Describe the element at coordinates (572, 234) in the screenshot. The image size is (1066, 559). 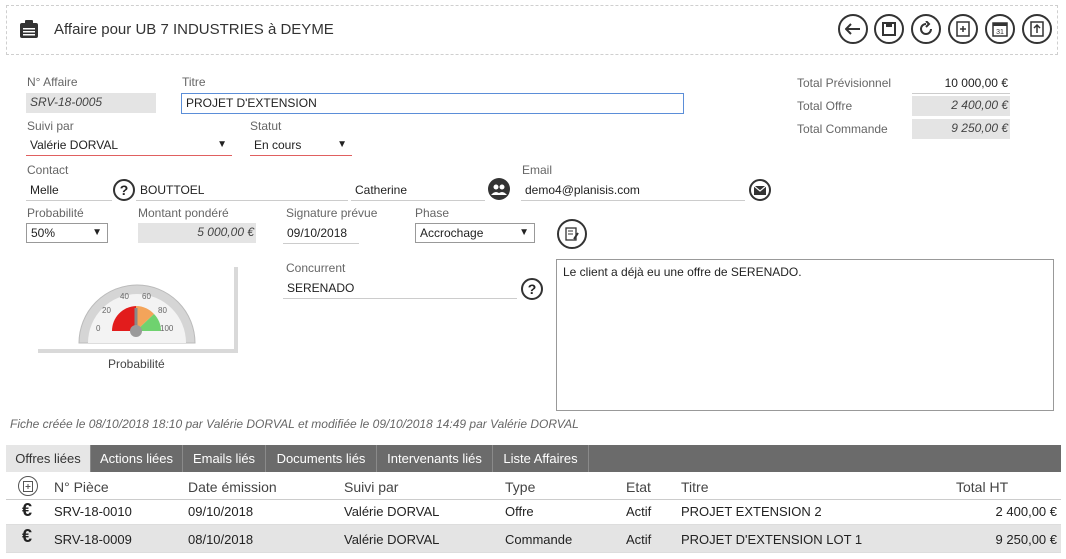
I see `edit-note-icon` at that location.